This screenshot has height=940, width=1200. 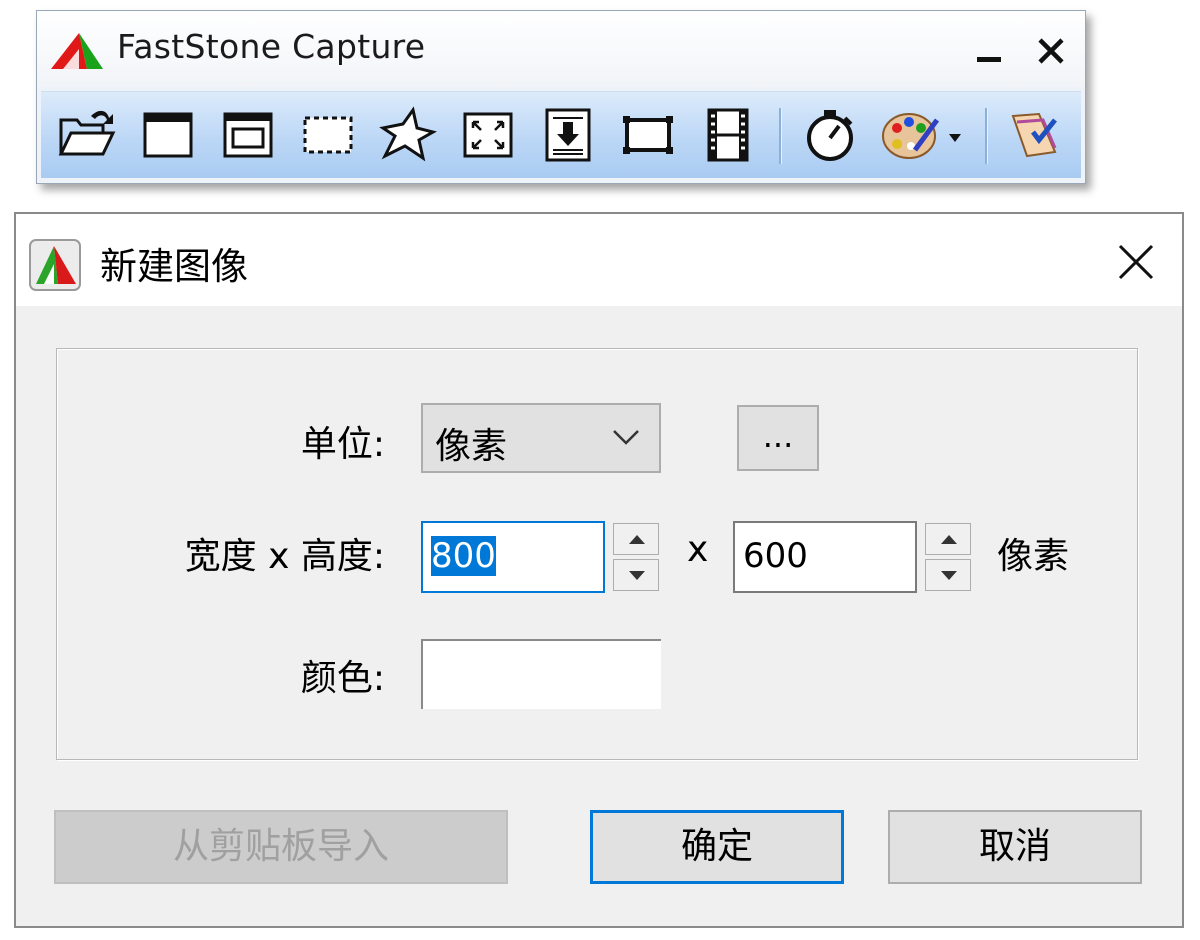 I want to click on unit-dropdown: 像素, so click(x=541, y=438).